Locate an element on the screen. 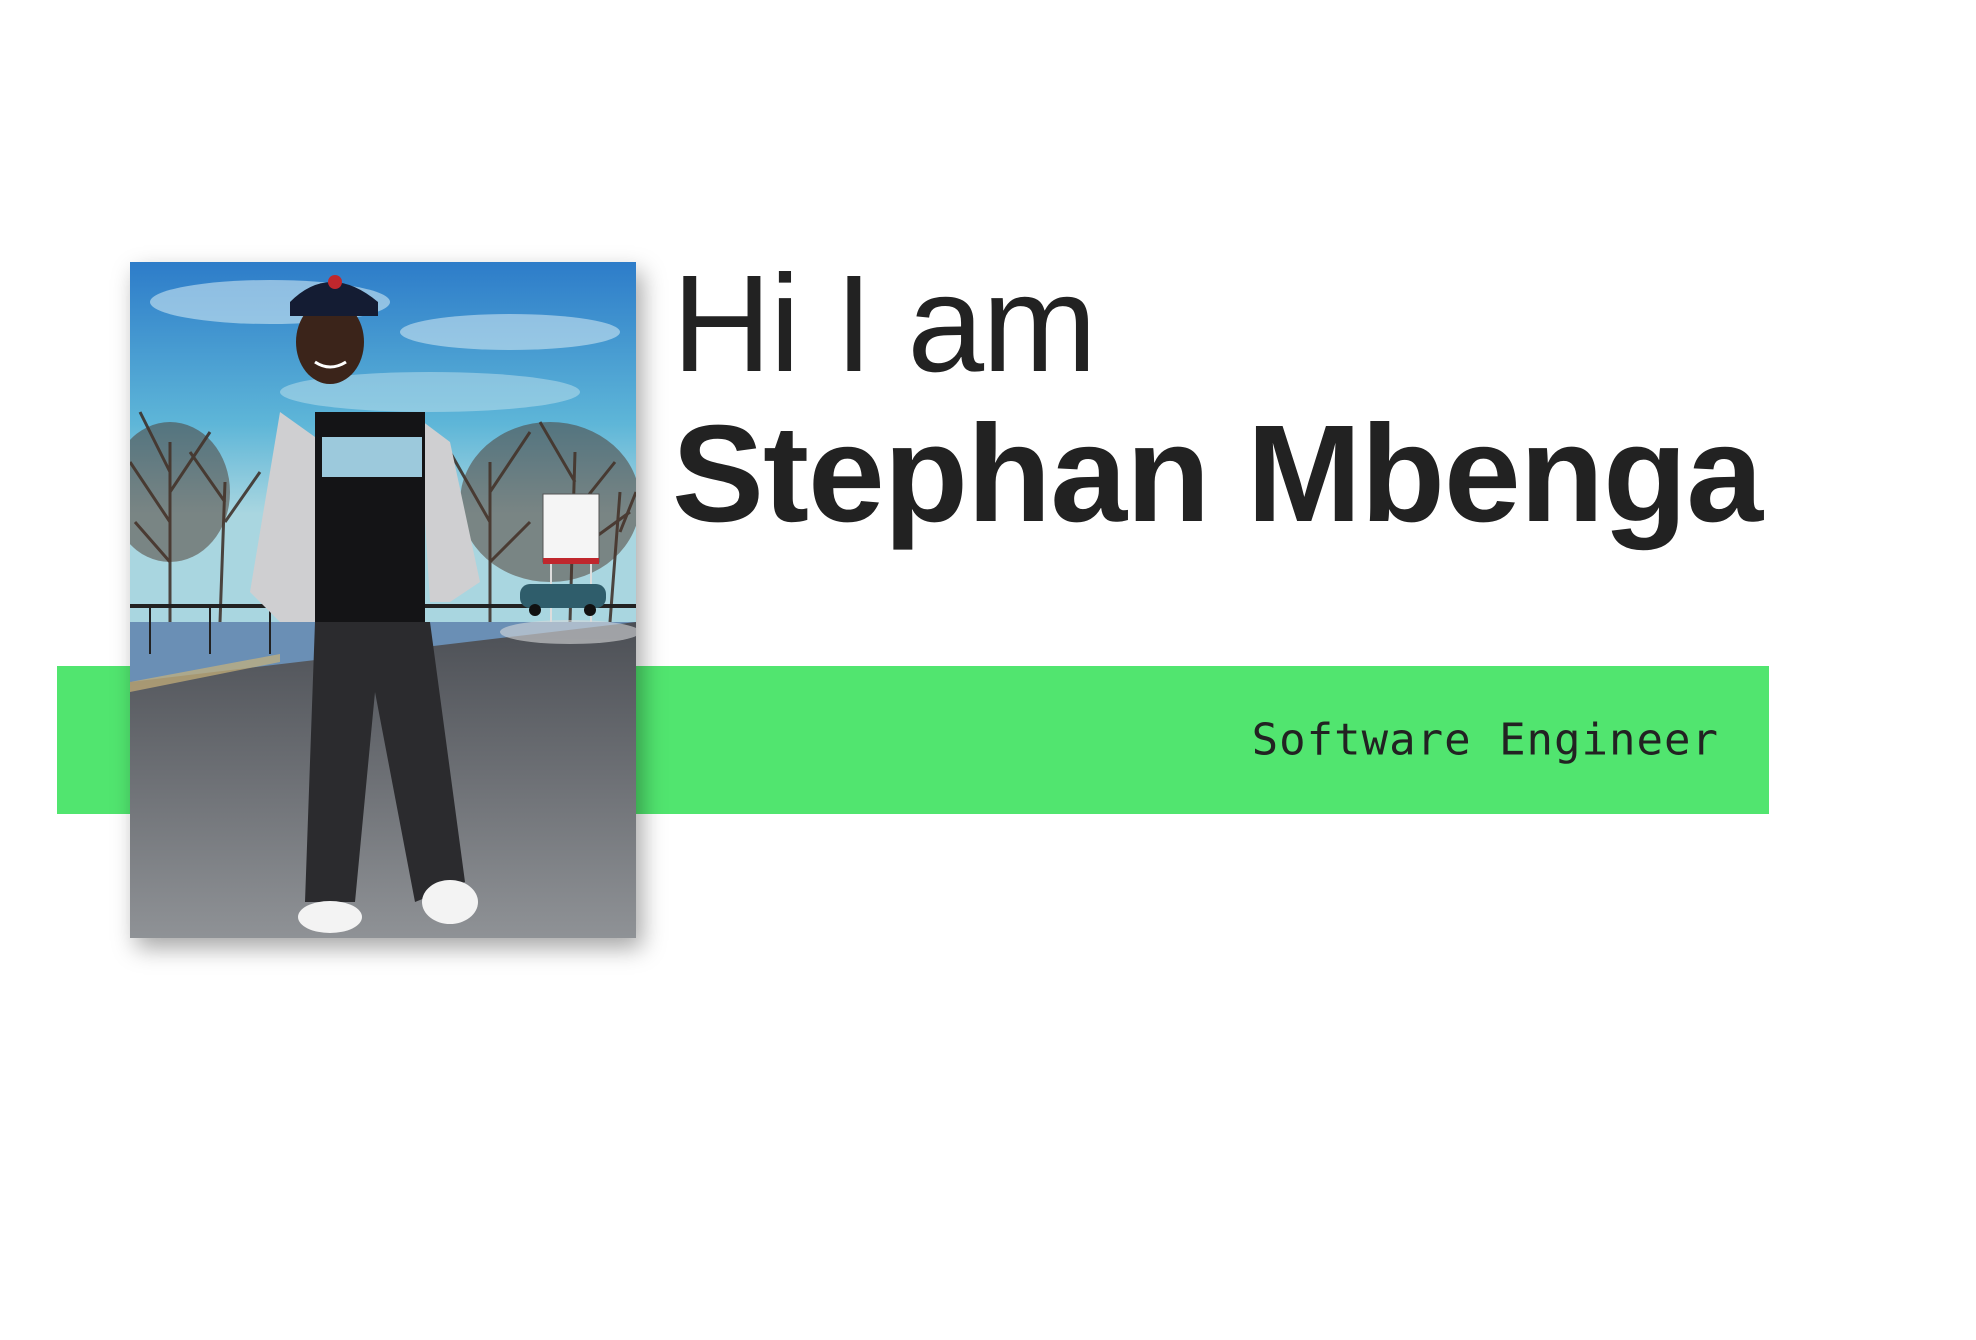 The image size is (1976, 1340). role-title: Software Engineer is located at coordinates (1485, 740).